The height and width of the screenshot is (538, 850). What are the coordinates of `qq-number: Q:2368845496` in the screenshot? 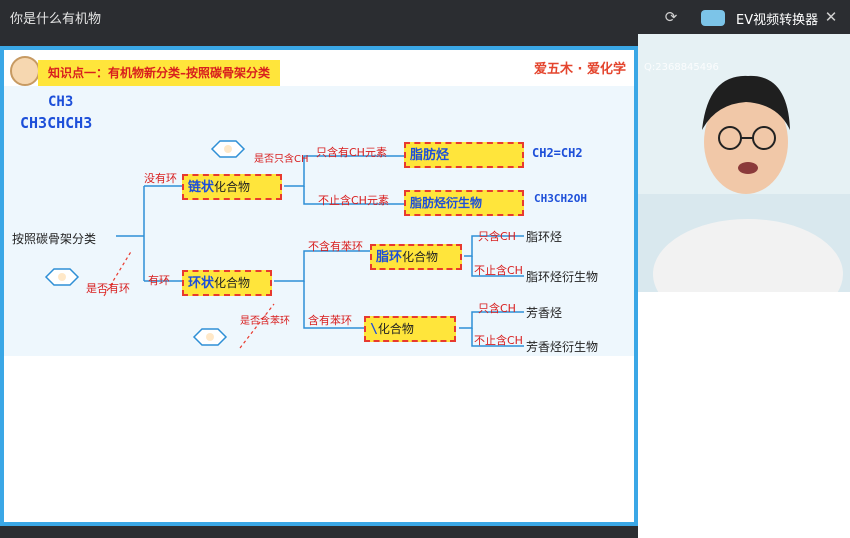 It's located at (681, 67).